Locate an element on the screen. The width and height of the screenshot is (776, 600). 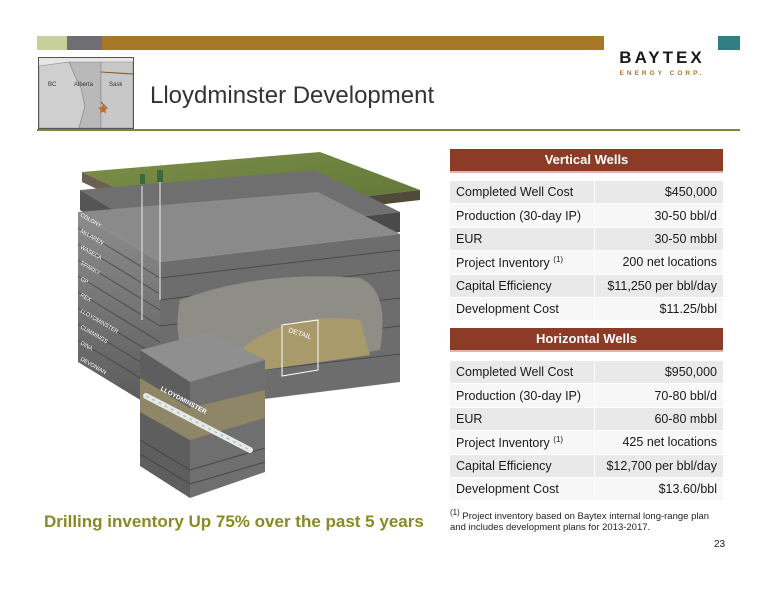
map-label-bc: BC is located at coordinates (52, 85).